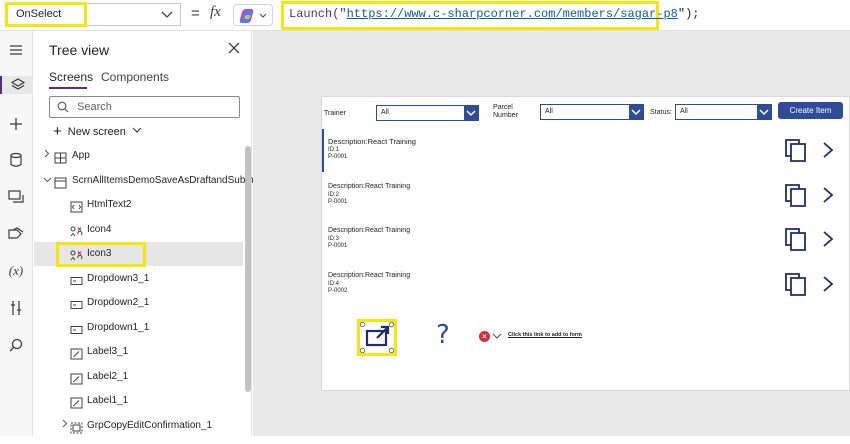  What do you see at coordinates (16, 308) in the screenshot?
I see `tools-icon` at bounding box center [16, 308].